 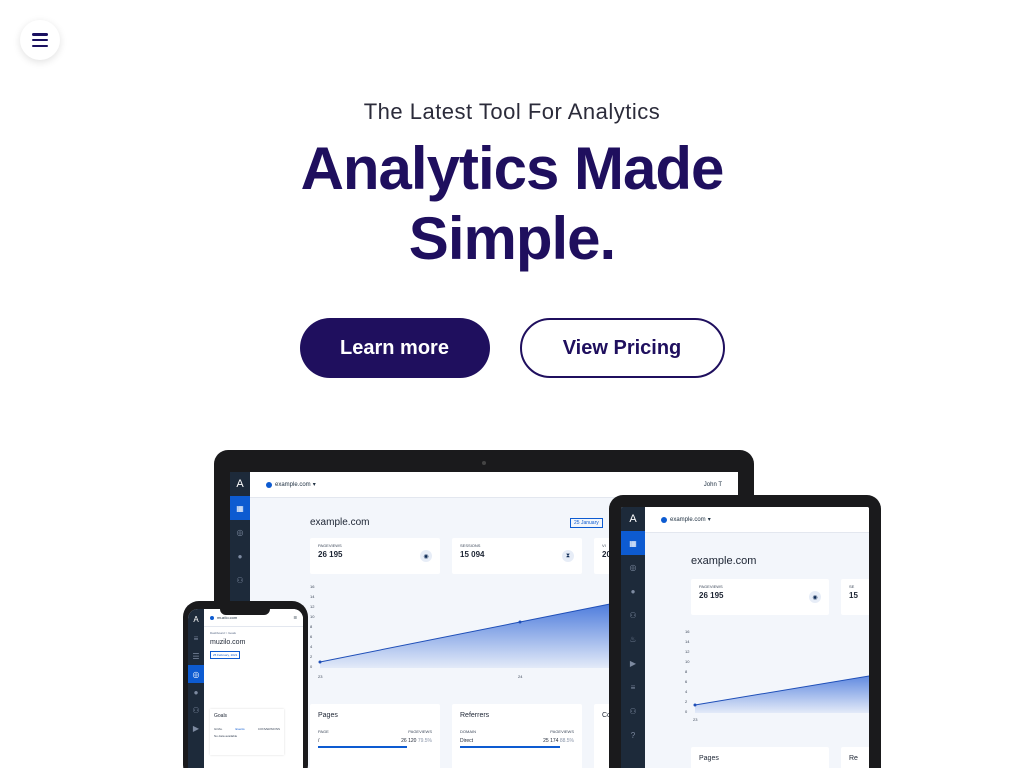 What do you see at coordinates (517, 556) in the screenshot?
I see `stat-sessions: SESSIONS 15 094 ⧗` at bounding box center [517, 556].